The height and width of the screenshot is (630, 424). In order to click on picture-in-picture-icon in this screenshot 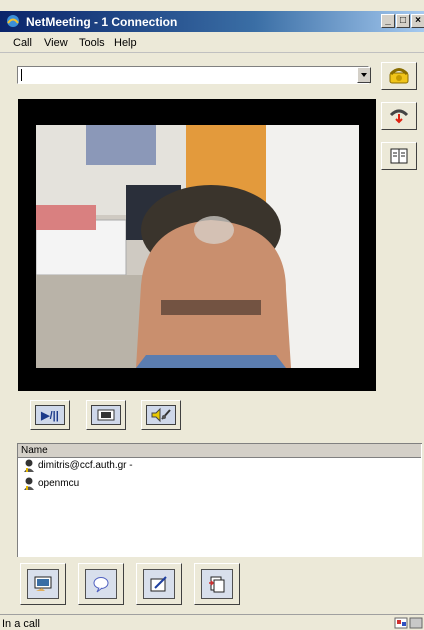, I will do `click(106, 415)`.